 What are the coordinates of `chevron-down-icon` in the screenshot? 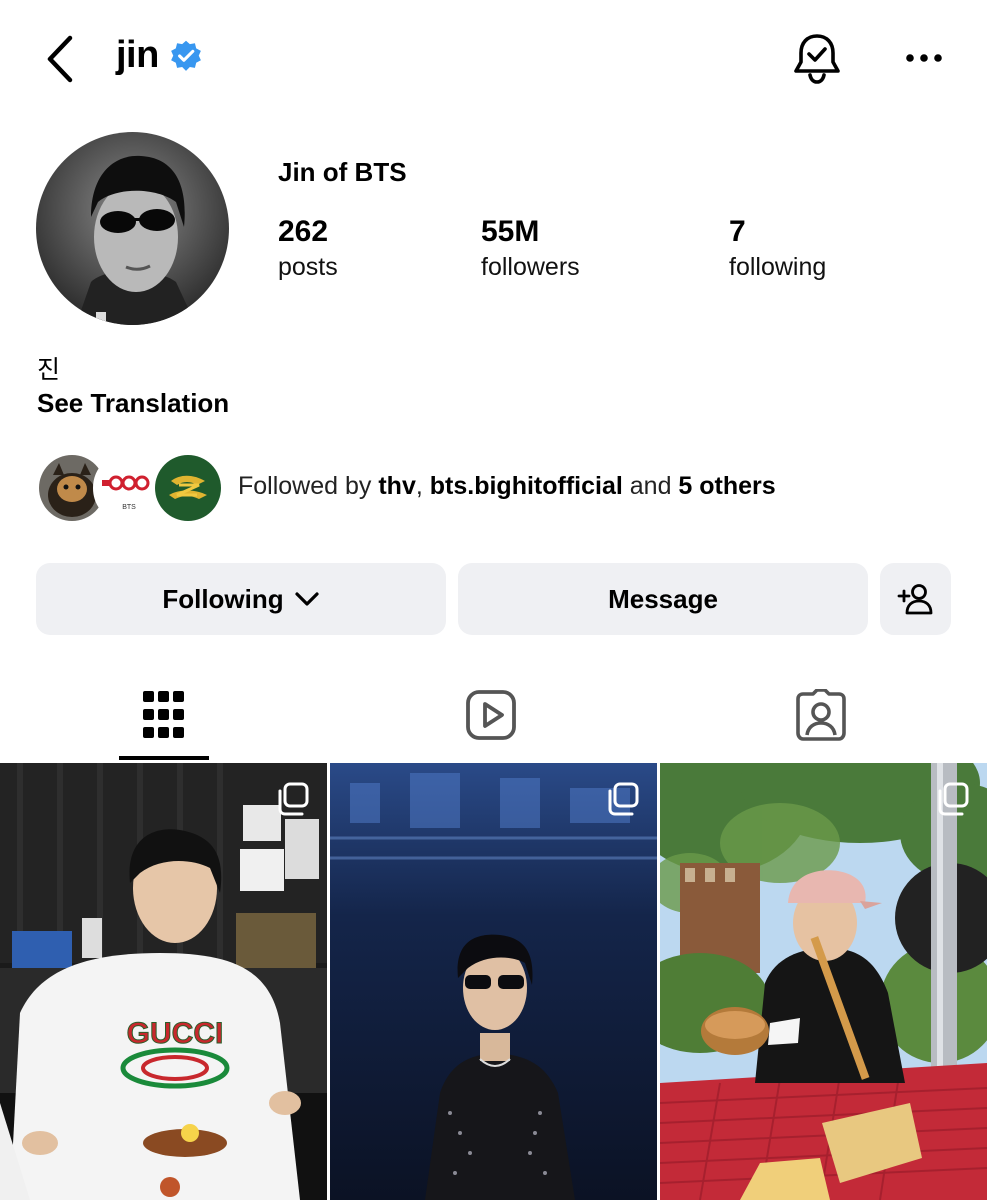 It's located at (307, 599).